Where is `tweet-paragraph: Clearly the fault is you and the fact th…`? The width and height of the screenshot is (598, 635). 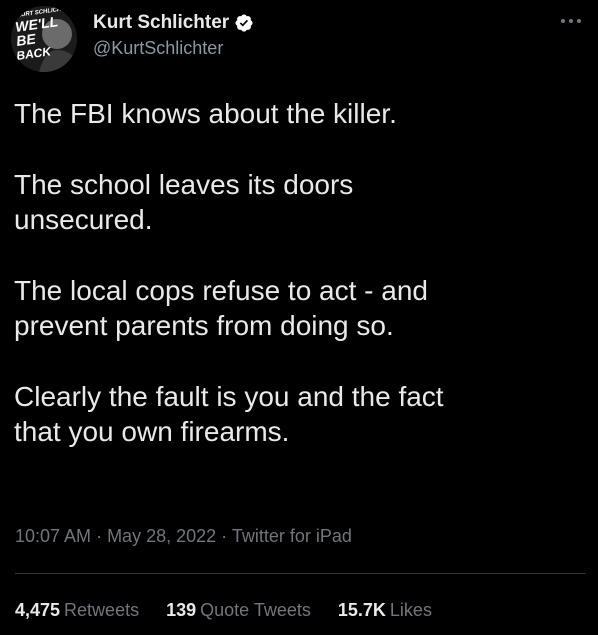 tweet-paragraph: Clearly the fault is you and the fact th… is located at coordinates (229, 414).